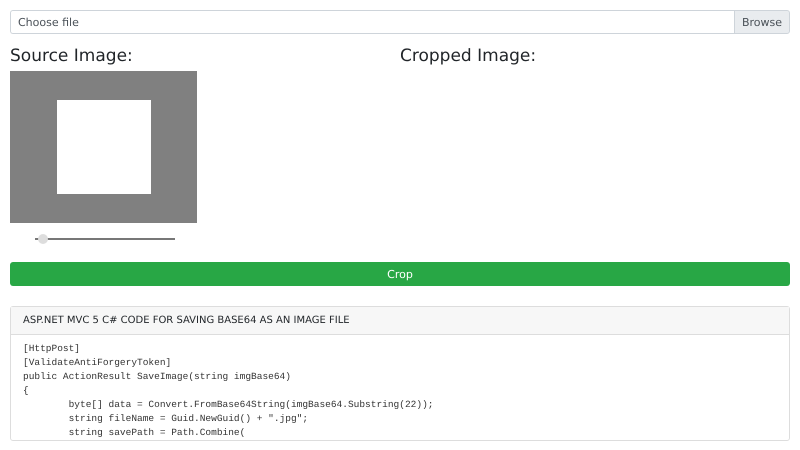  What do you see at coordinates (43, 239) in the screenshot?
I see `slider-thumb` at bounding box center [43, 239].